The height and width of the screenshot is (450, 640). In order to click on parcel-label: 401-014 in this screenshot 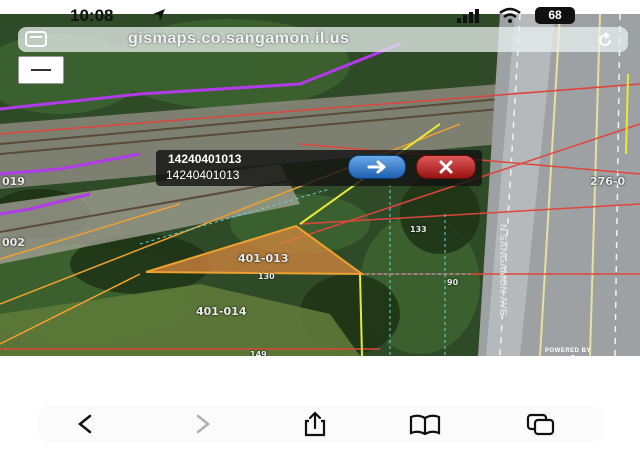, I will do `click(221, 311)`.